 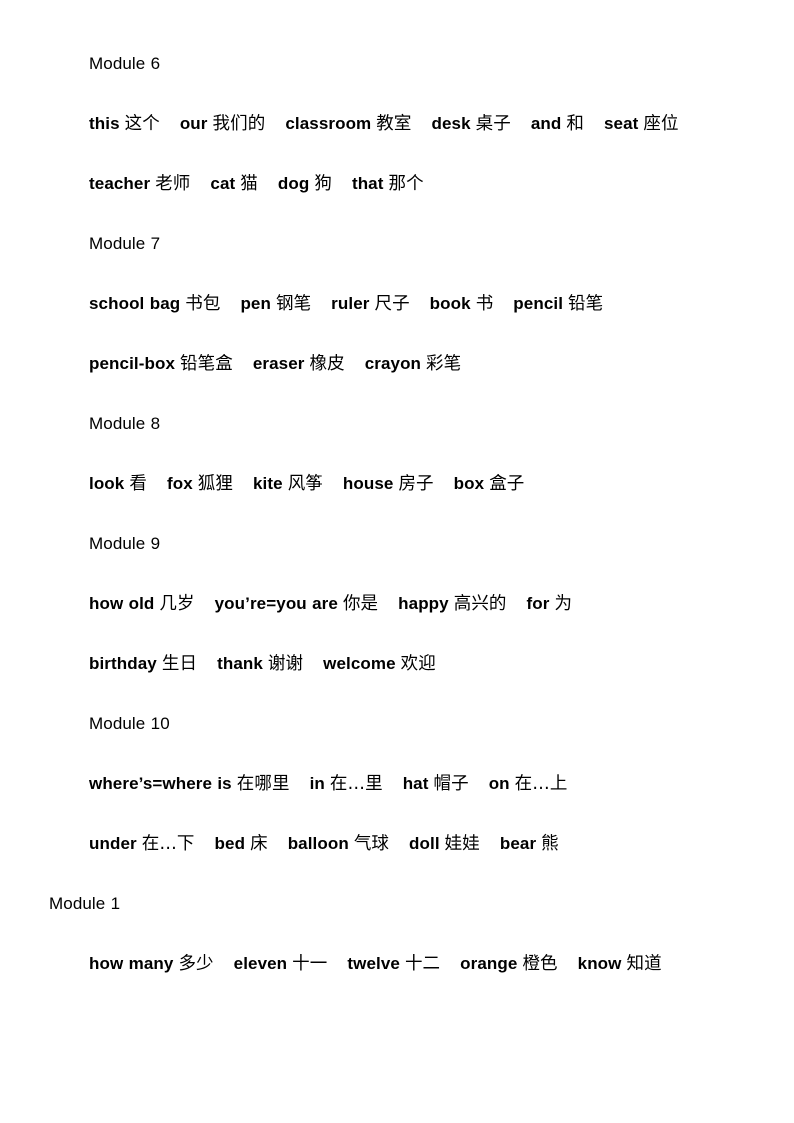 What do you see at coordinates (285, 664) in the screenshot?
I see `chinese-gloss: 谢谢` at bounding box center [285, 664].